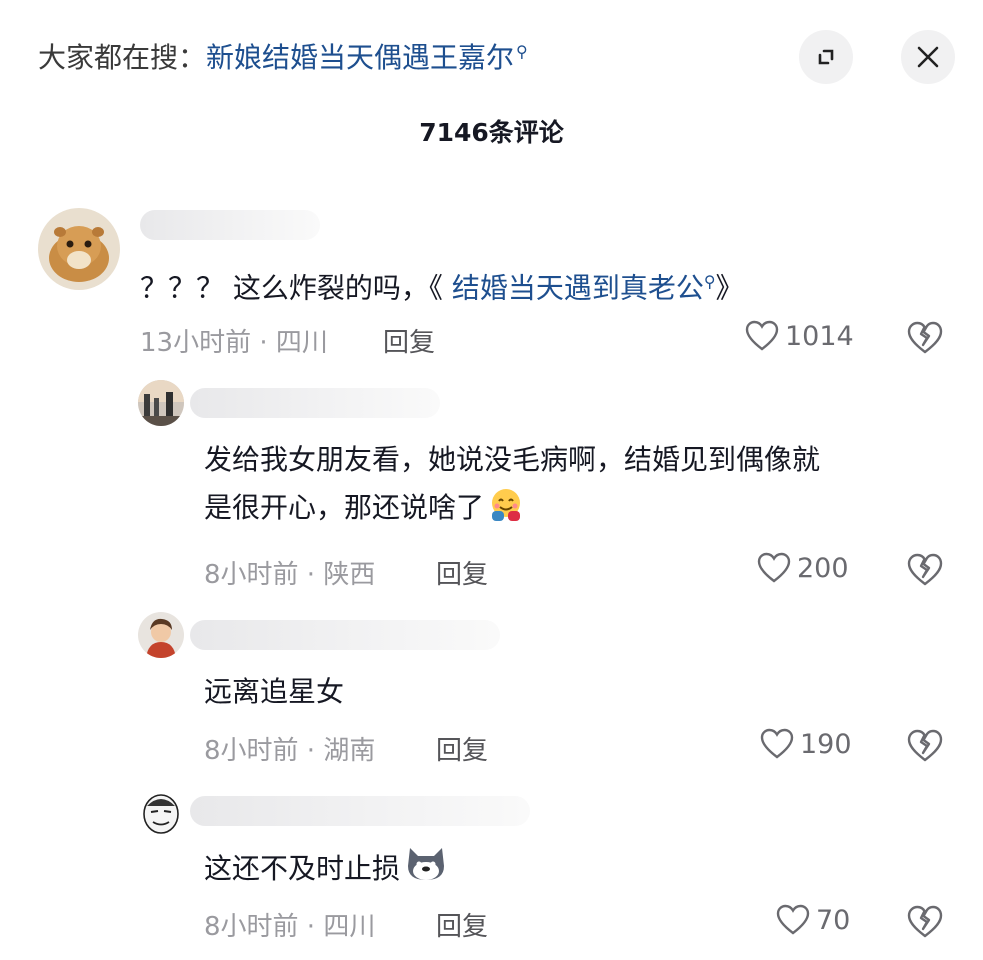 The width and height of the screenshot is (983, 960). What do you see at coordinates (360, 57) in the screenshot?
I see `trend-keyword-link: 新娘结婚当天偶遇王嘉尔` at bounding box center [360, 57].